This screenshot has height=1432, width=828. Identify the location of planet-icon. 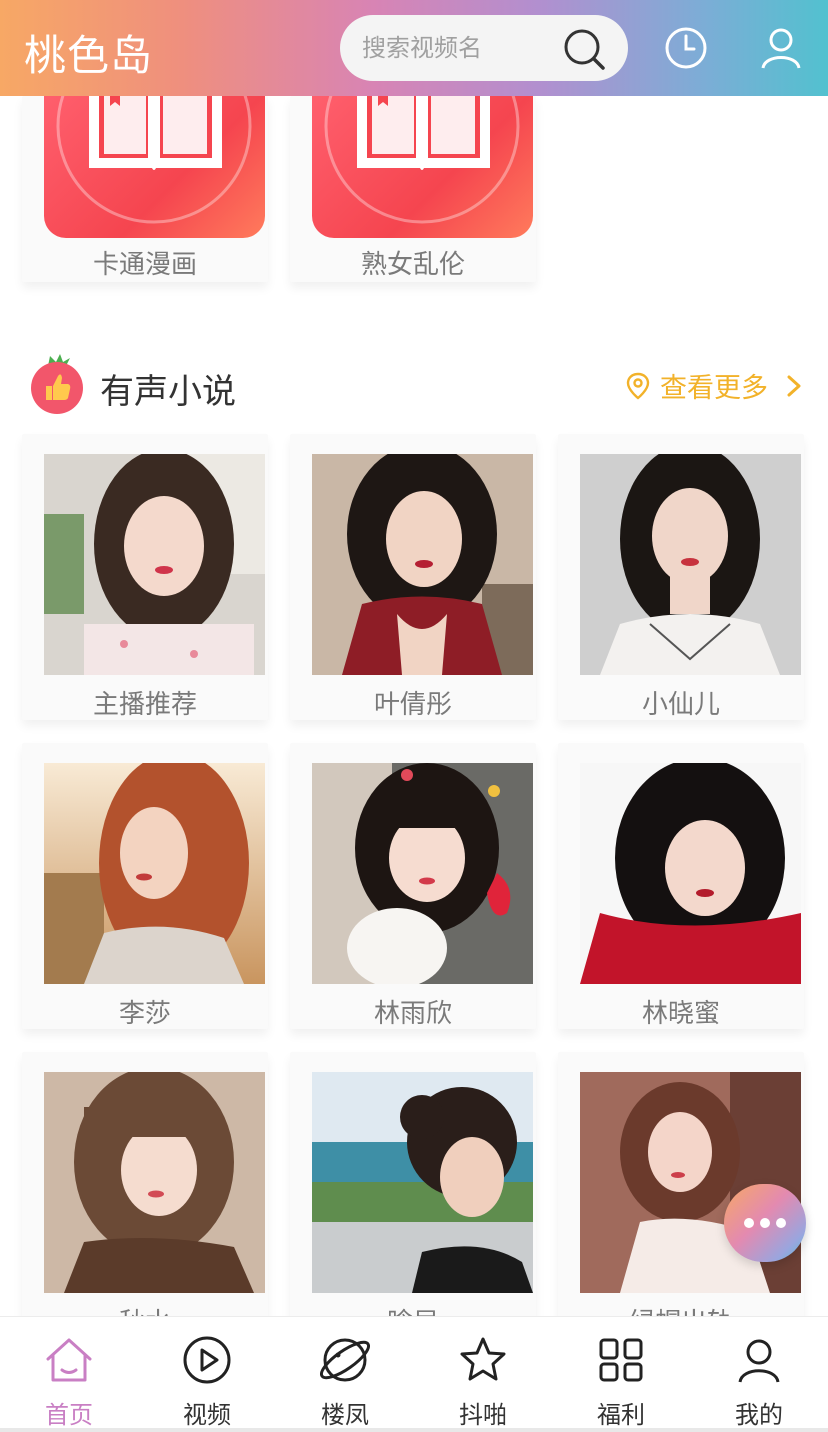
(345, 1360).